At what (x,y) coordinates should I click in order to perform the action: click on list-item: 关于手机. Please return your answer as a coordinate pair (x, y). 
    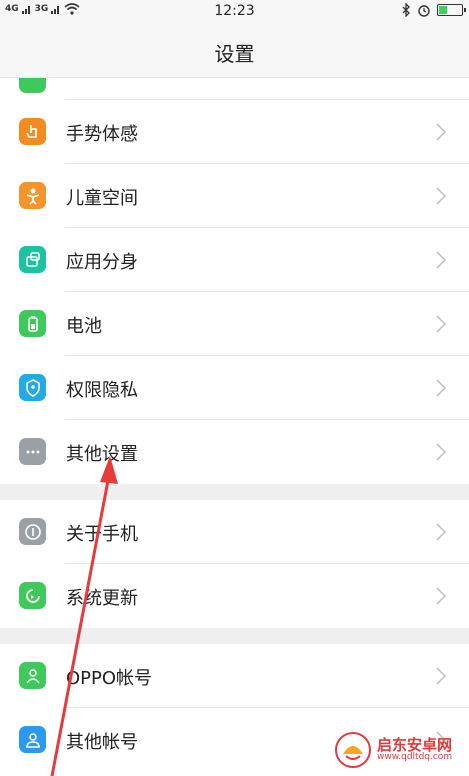
    Looking at the image, I should click on (234, 532).